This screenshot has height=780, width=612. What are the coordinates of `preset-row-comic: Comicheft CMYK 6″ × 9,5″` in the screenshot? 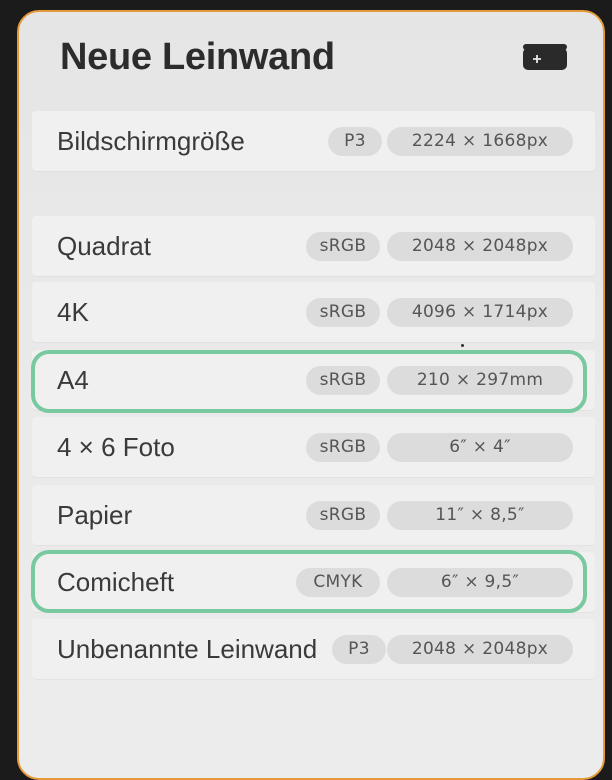 It's located at (313, 582).